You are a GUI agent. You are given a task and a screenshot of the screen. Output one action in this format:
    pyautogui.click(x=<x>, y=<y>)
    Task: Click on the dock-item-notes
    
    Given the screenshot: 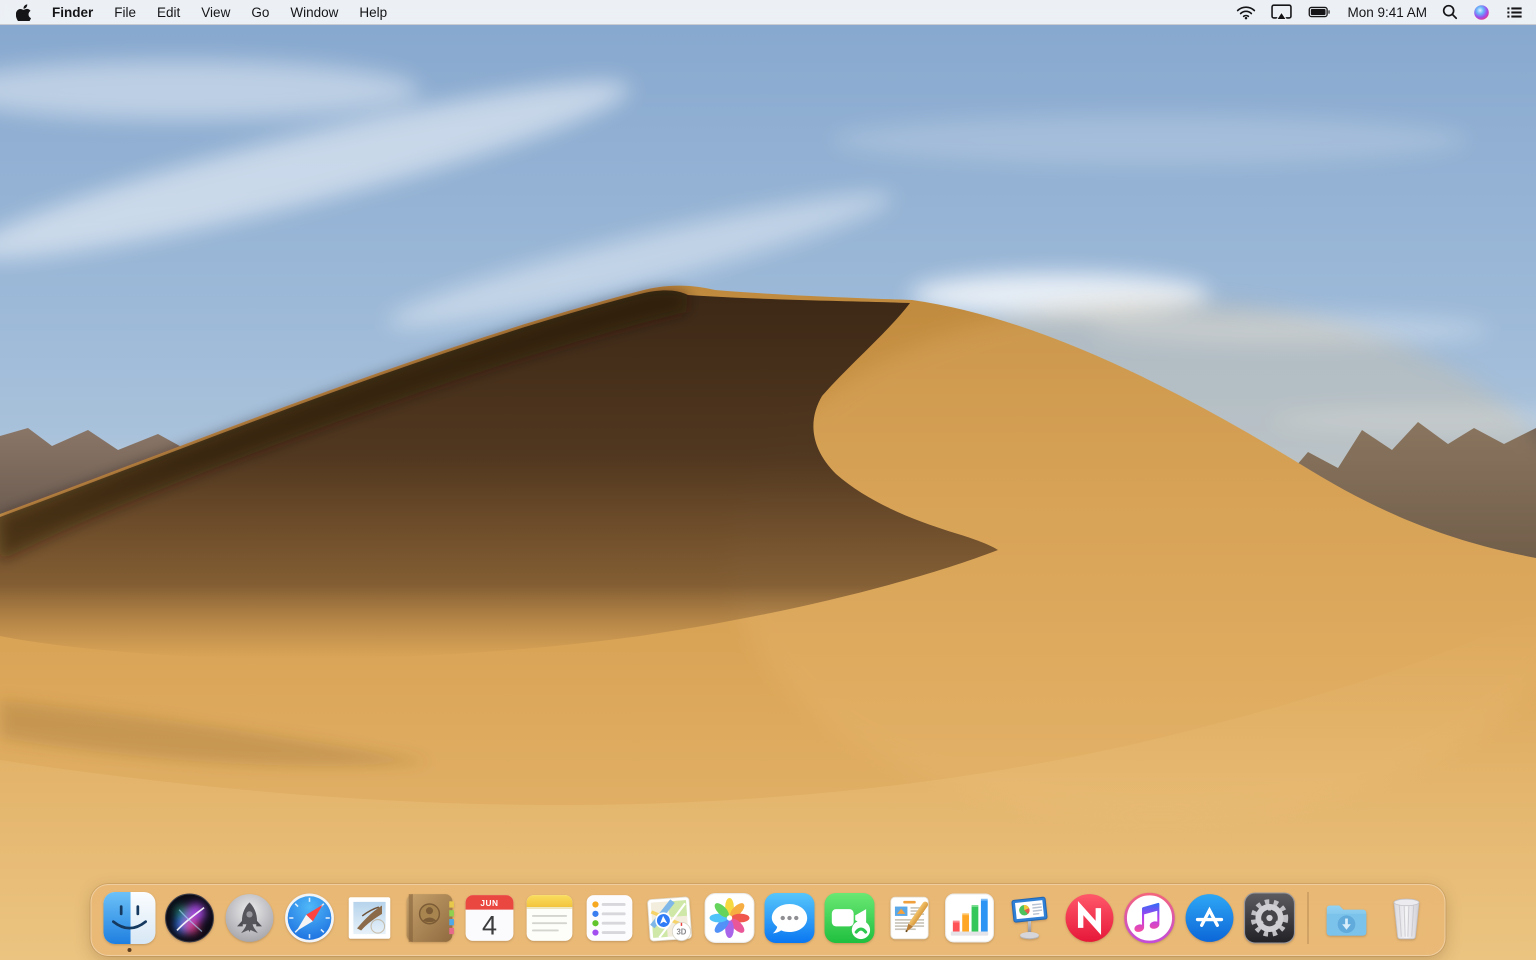 What is the action you would take?
    pyautogui.click(x=550, y=918)
    